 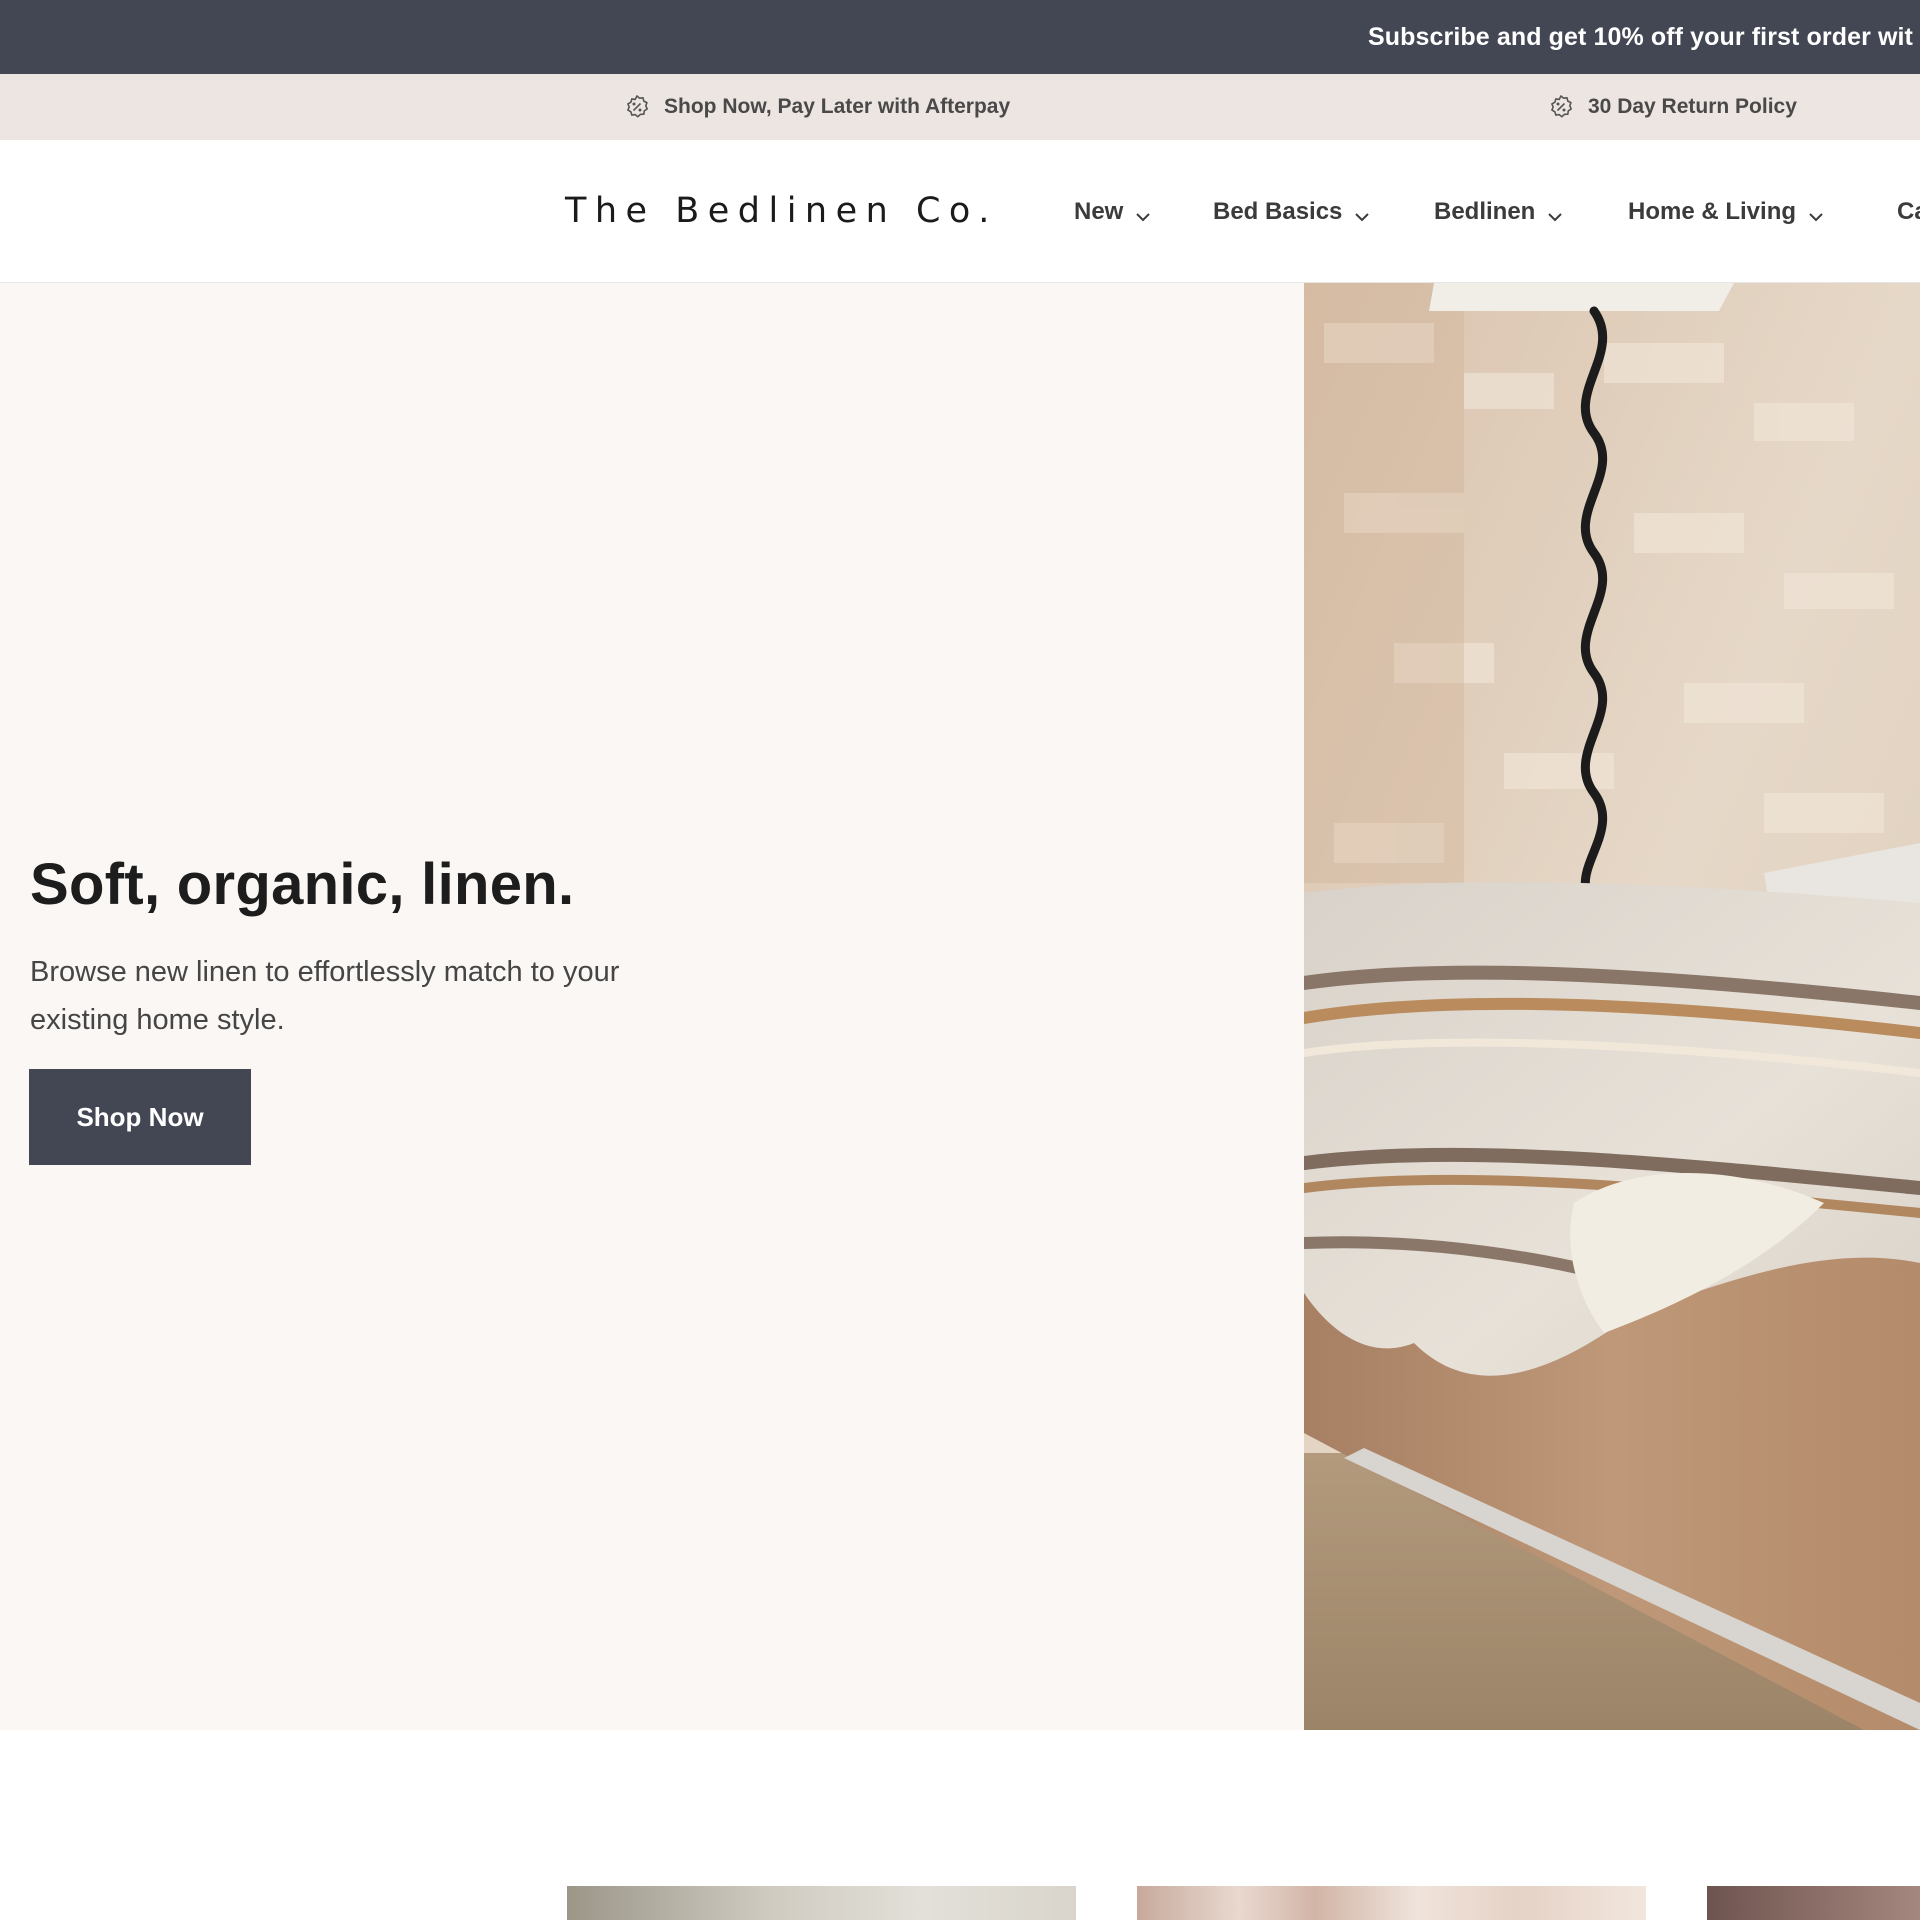 I want to click on nav-item-bedlinen: Bedlinen, so click(x=1498, y=211).